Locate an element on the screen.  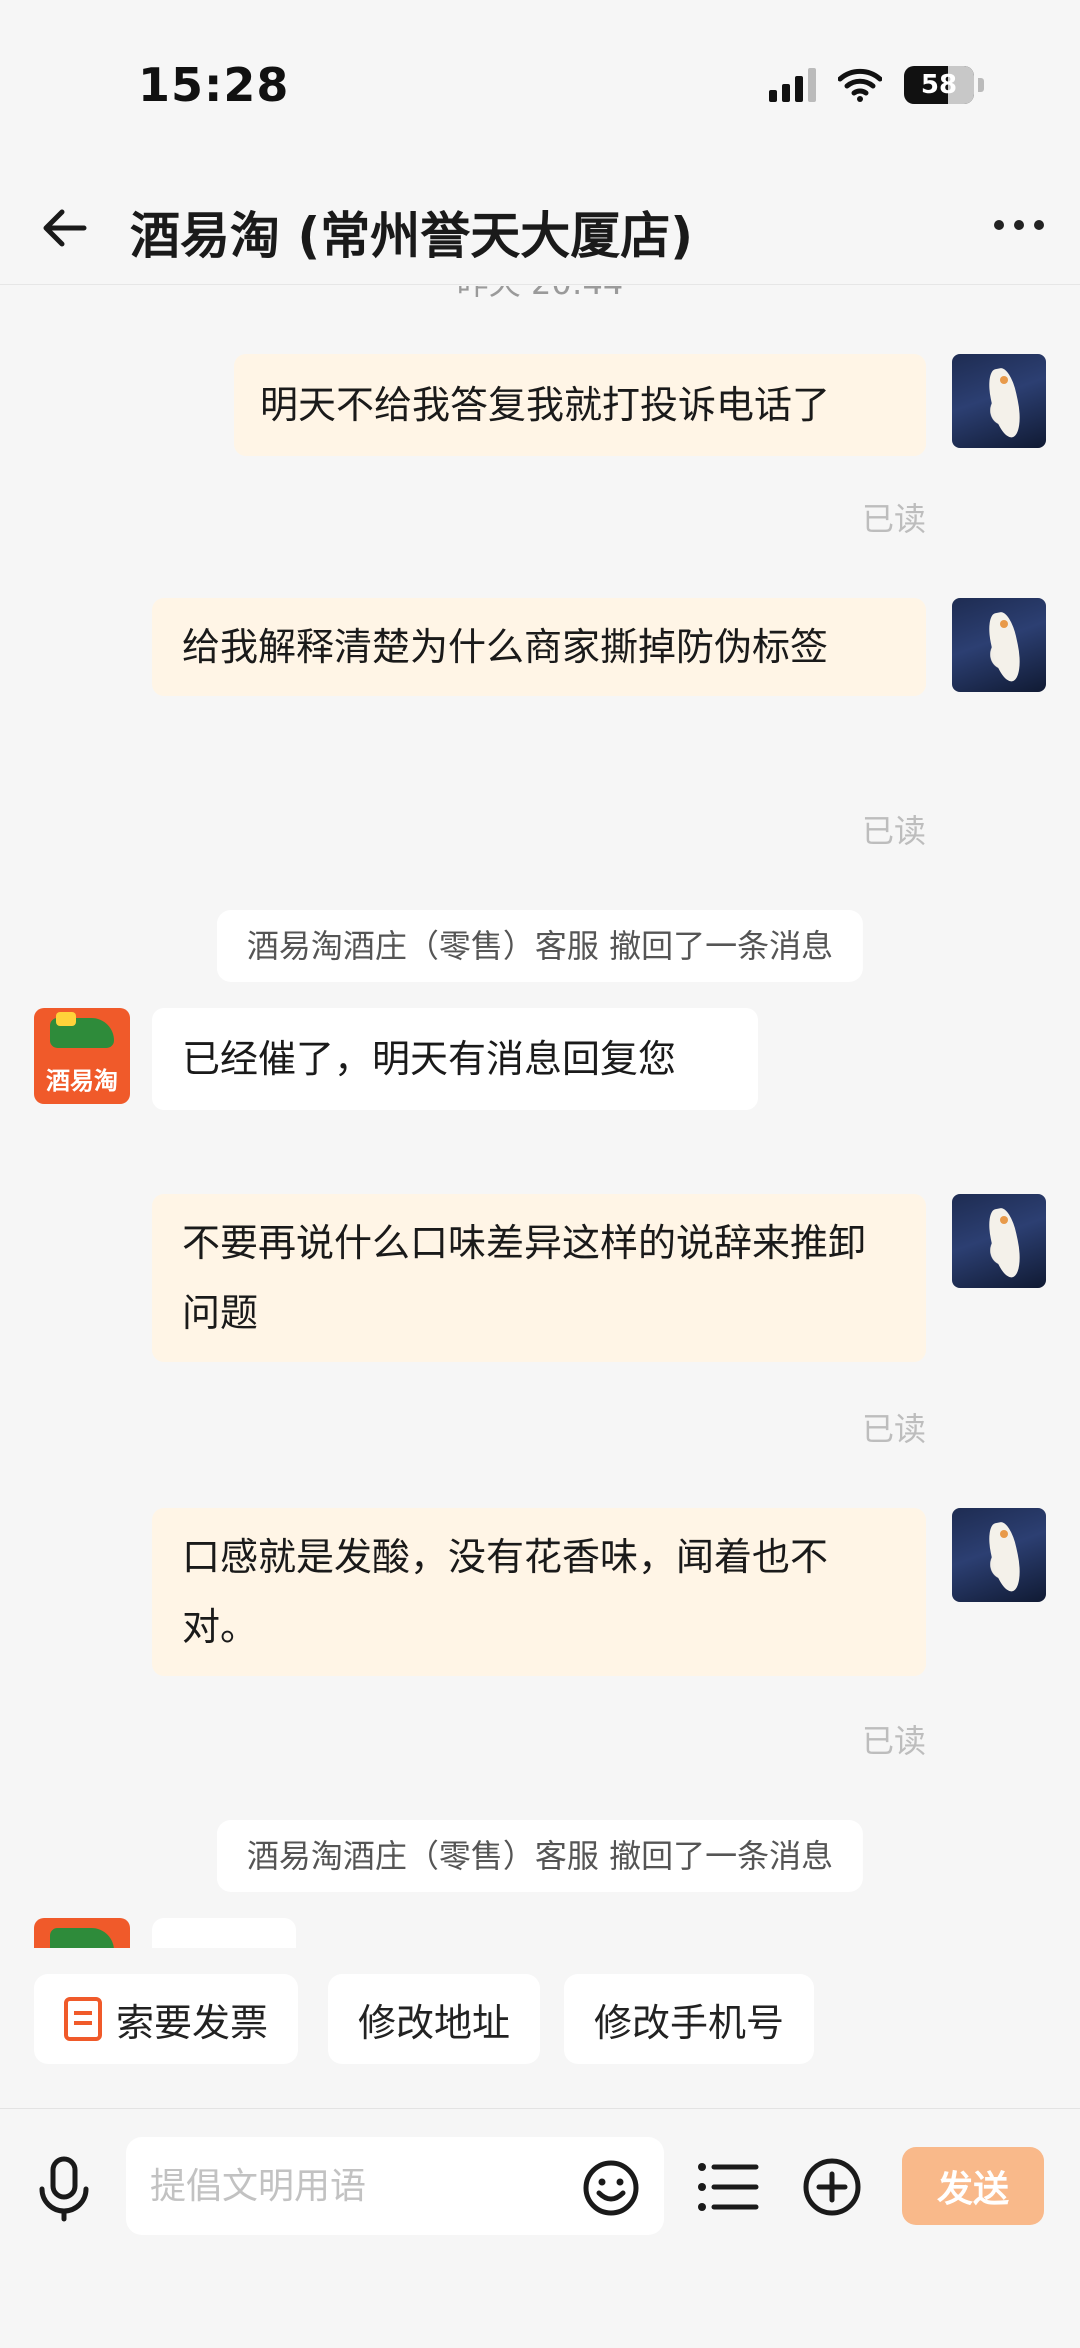
message-bubble-outgoing: 明天不给我答复我就打投诉电话了 is located at coordinates (580, 405).